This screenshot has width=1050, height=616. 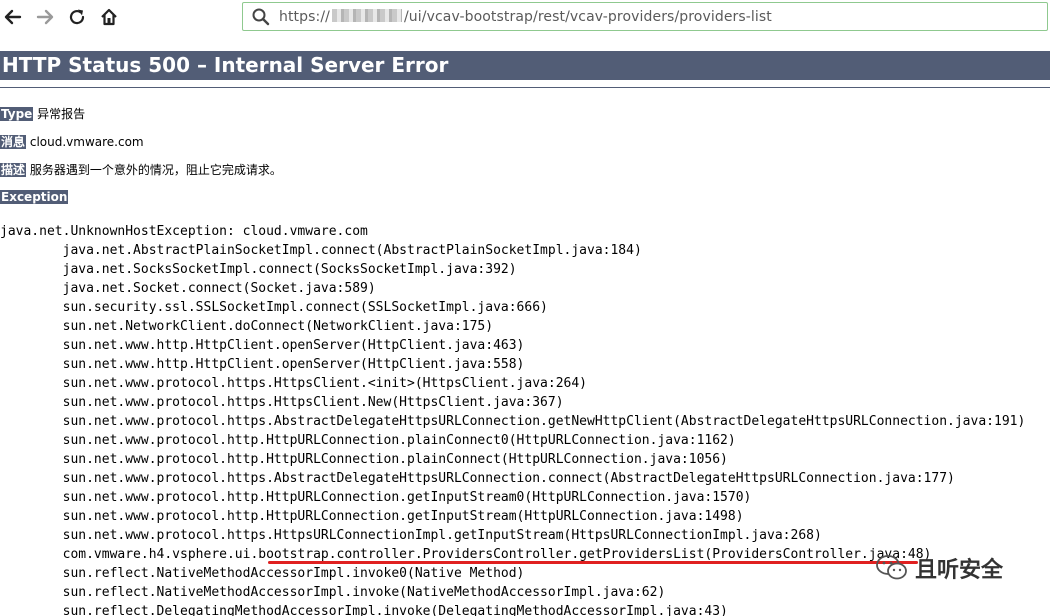 What do you see at coordinates (525, 87) in the screenshot?
I see `divider` at bounding box center [525, 87].